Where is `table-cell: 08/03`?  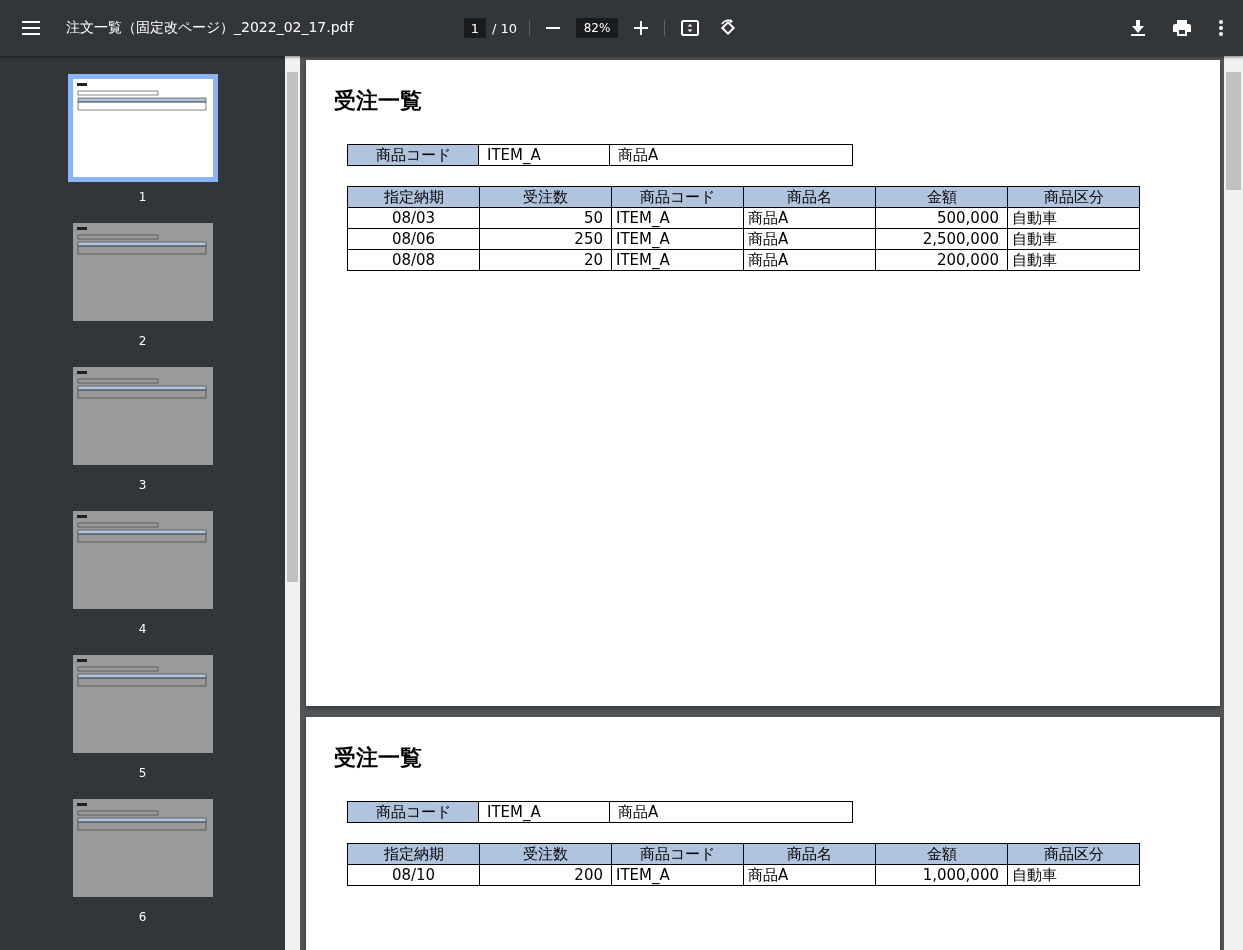
table-cell: 08/03 is located at coordinates (413, 218).